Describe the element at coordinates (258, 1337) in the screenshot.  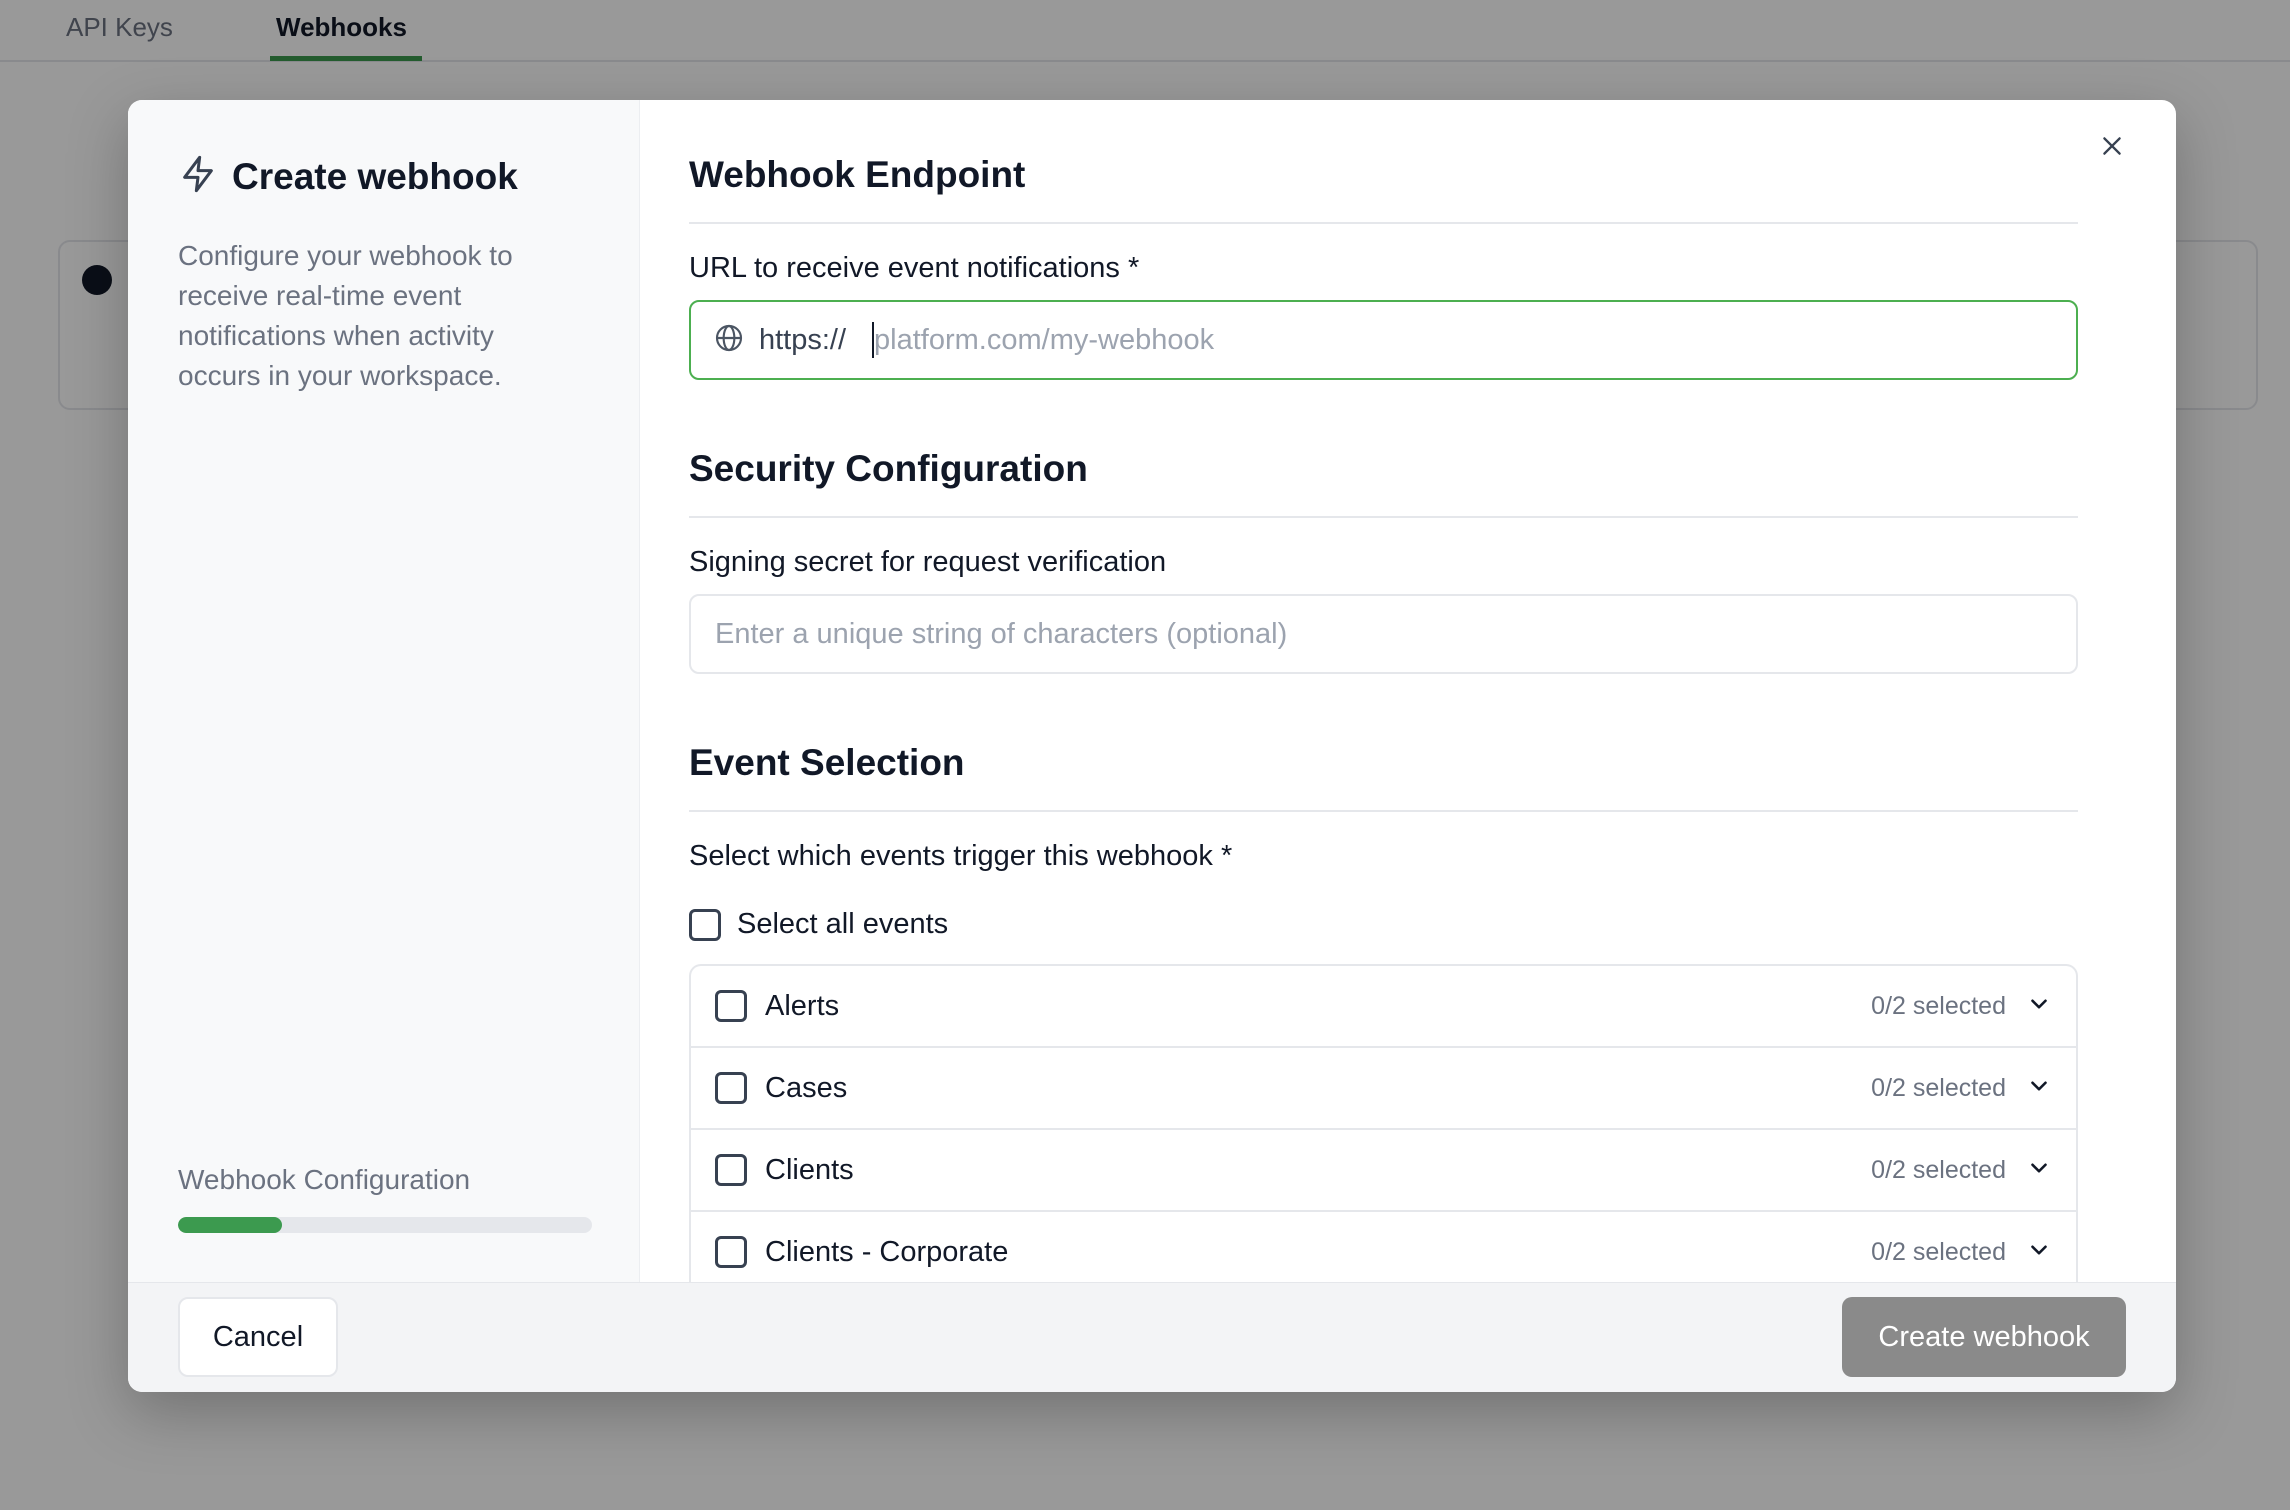
I see `cancel-button: Cancel` at that location.